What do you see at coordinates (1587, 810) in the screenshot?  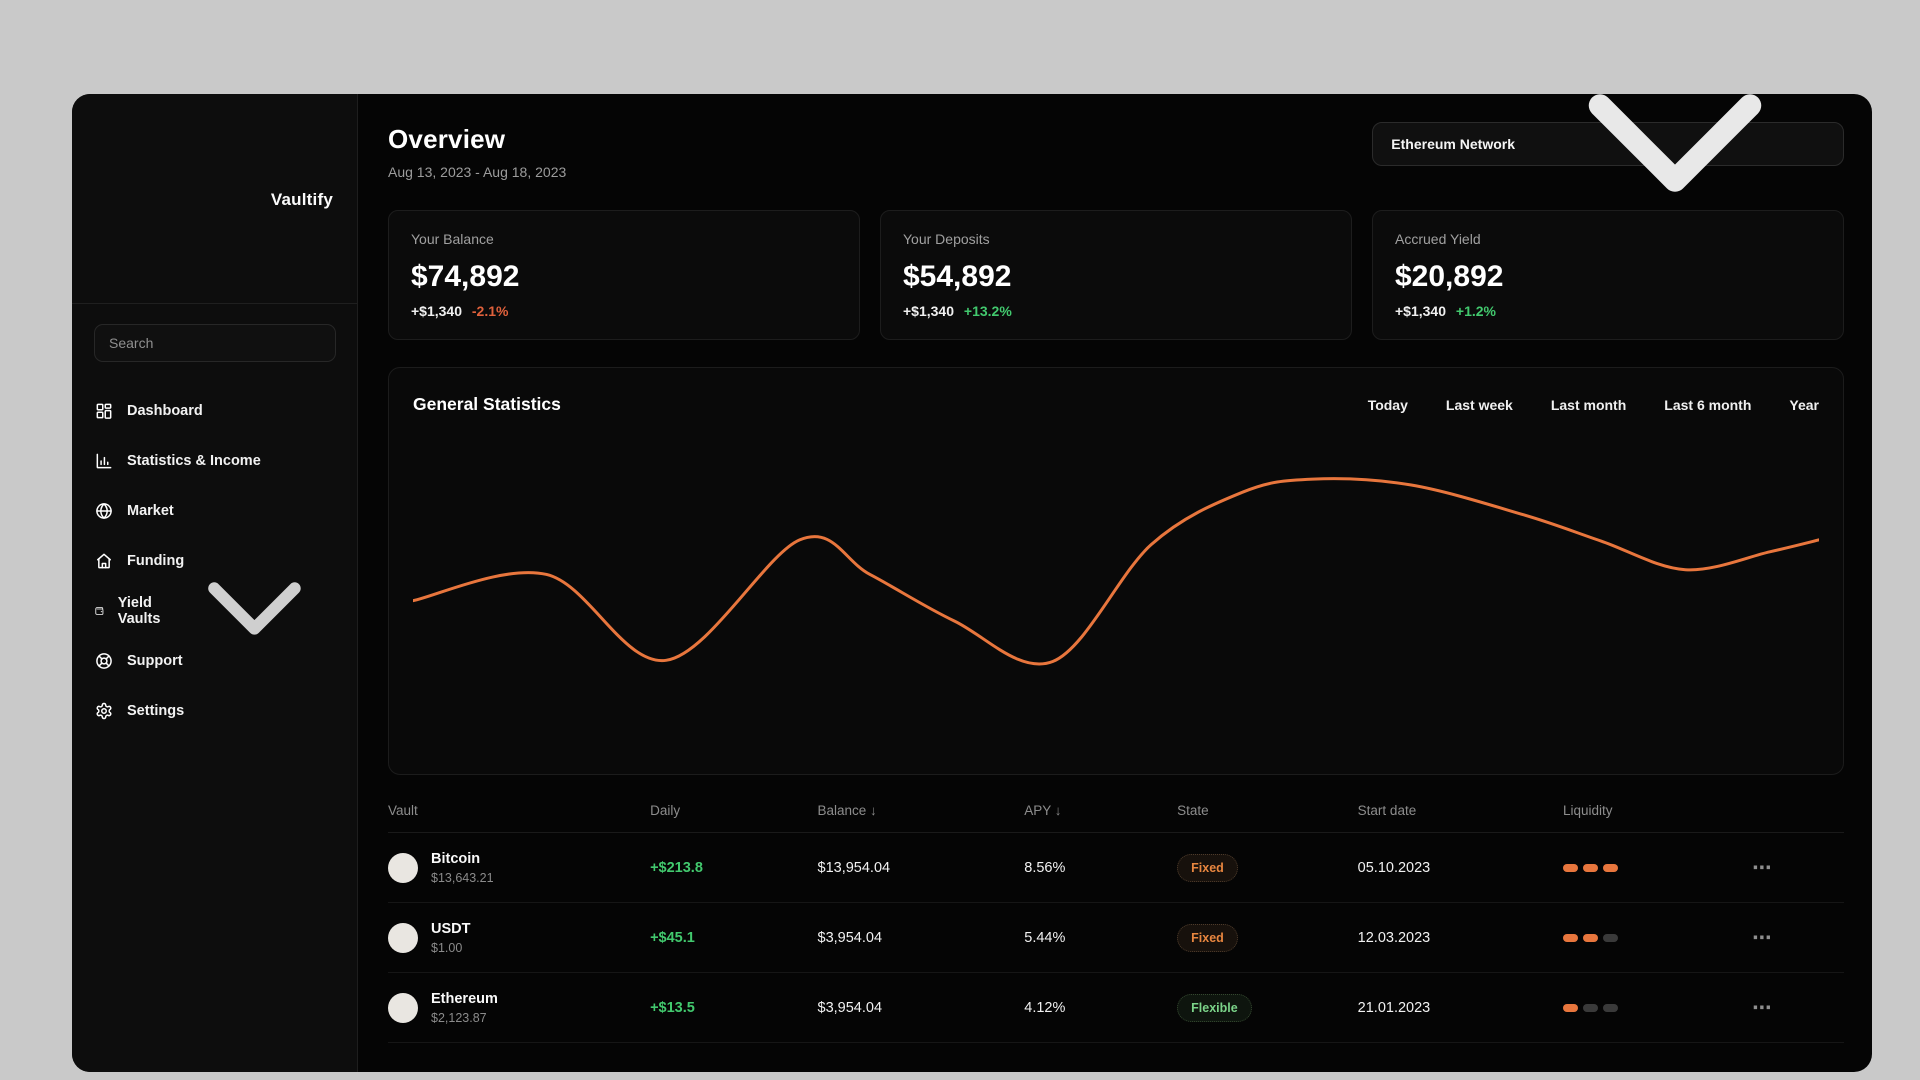 I see `column-header-liquidity: Liquidity` at bounding box center [1587, 810].